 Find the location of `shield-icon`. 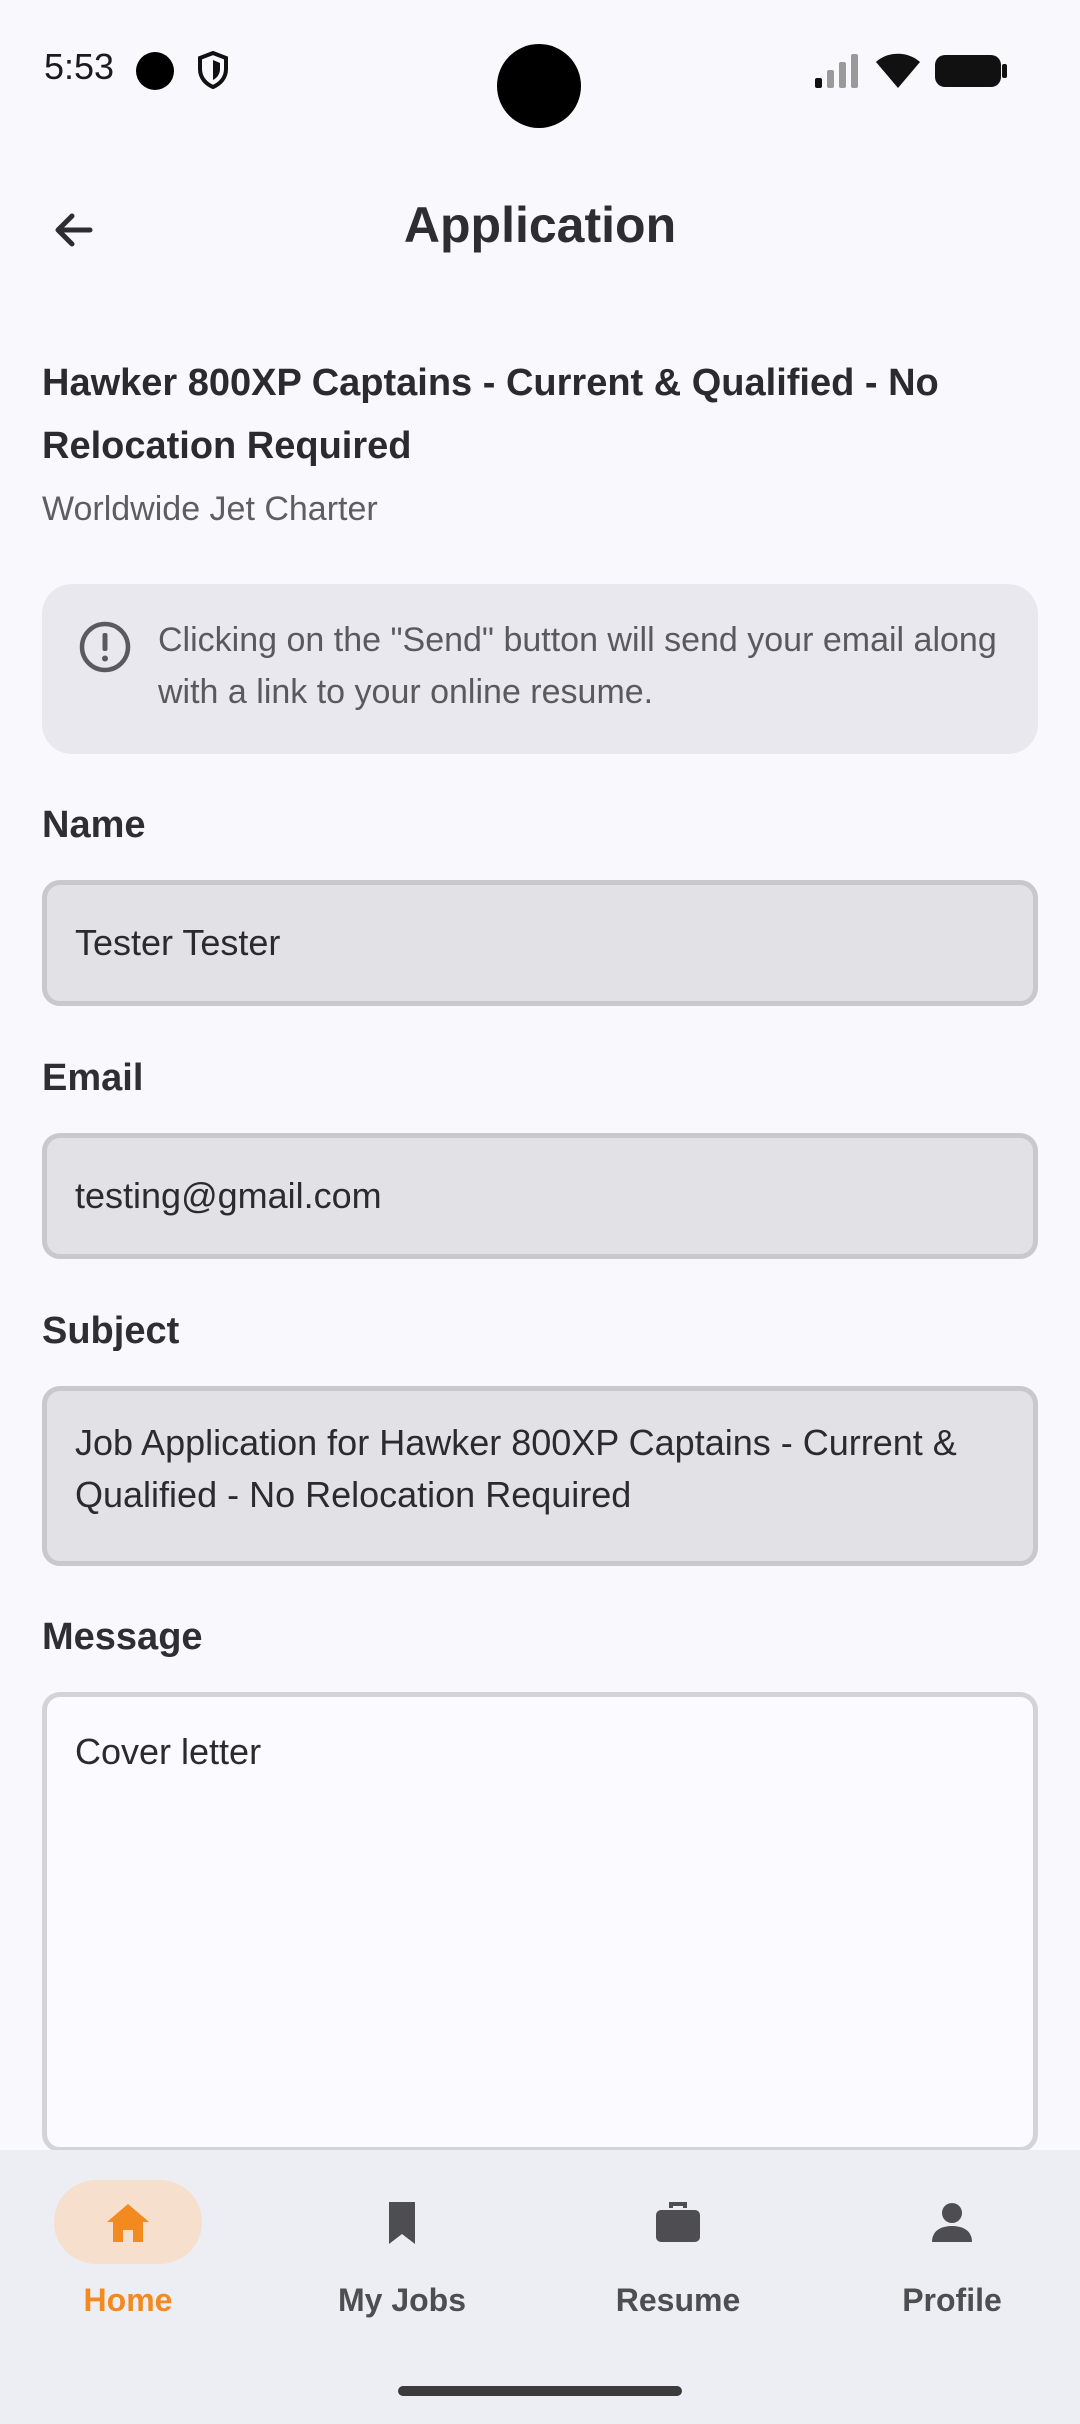

shield-icon is located at coordinates (213, 70).